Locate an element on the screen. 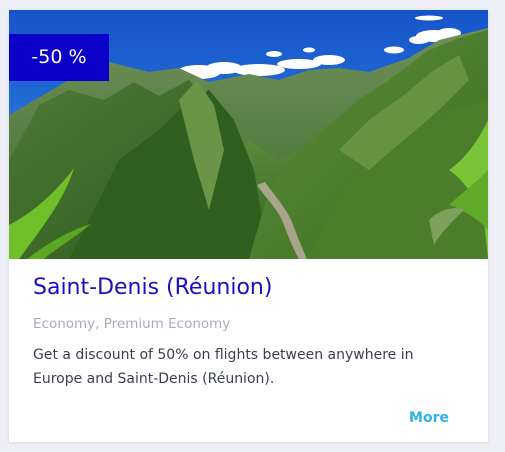  more-link: More is located at coordinates (429, 418).